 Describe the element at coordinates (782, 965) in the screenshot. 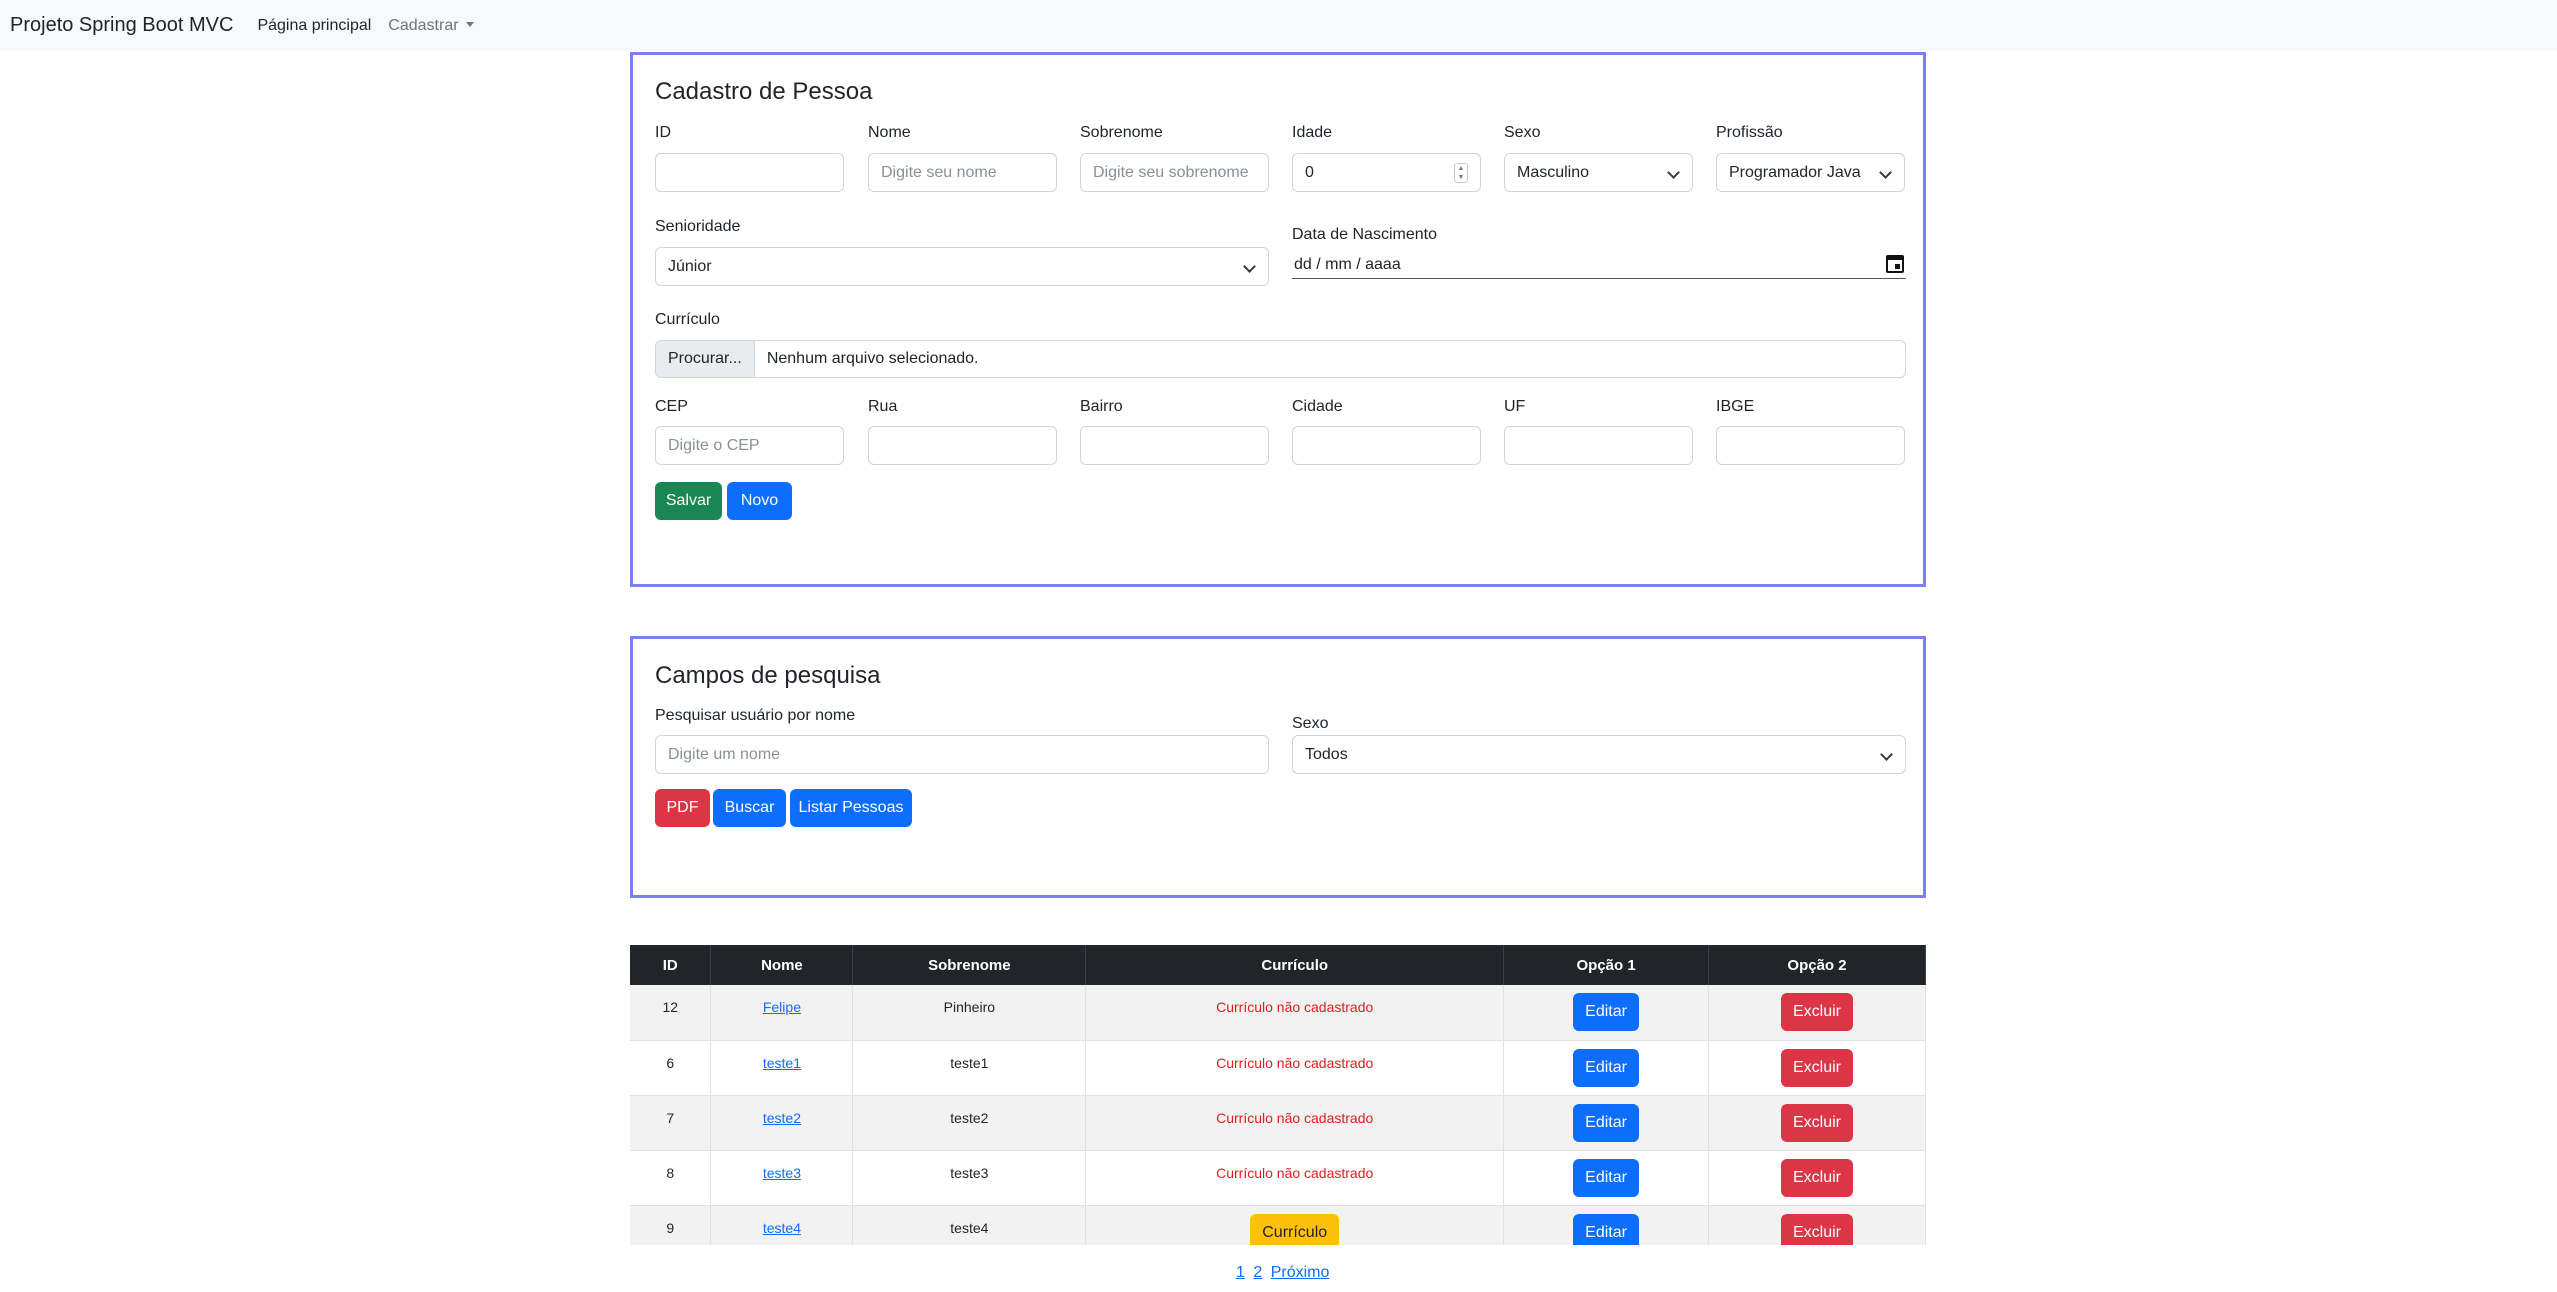

I see `header-nome: Nome` at that location.